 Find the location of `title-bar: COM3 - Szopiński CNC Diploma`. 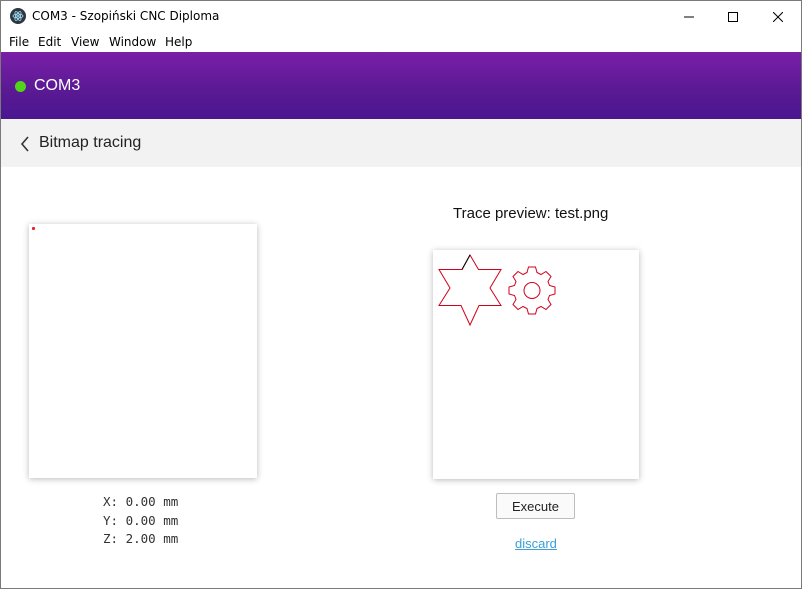

title-bar: COM3 - Szopiński CNC Diploma is located at coordinates (401, 16).